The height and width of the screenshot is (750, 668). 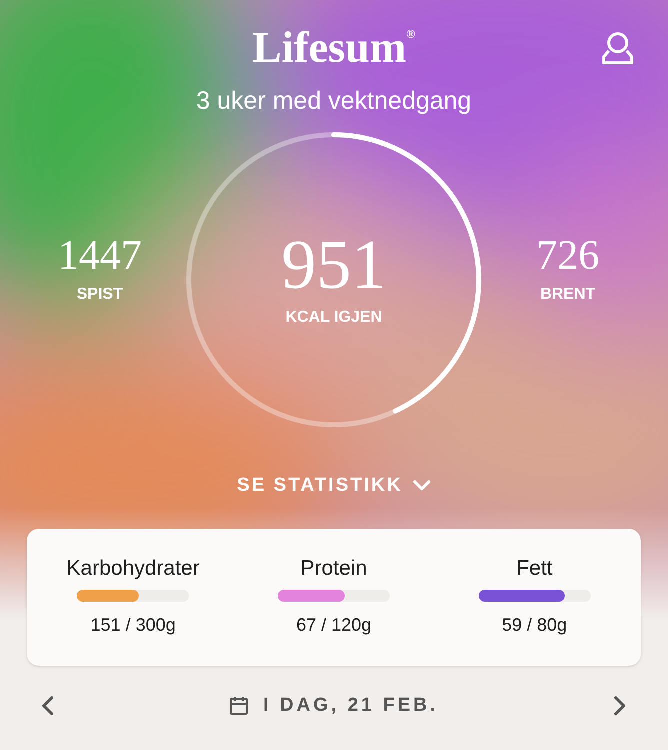 I want to click on profile-icon, so click(x=618, y=48).